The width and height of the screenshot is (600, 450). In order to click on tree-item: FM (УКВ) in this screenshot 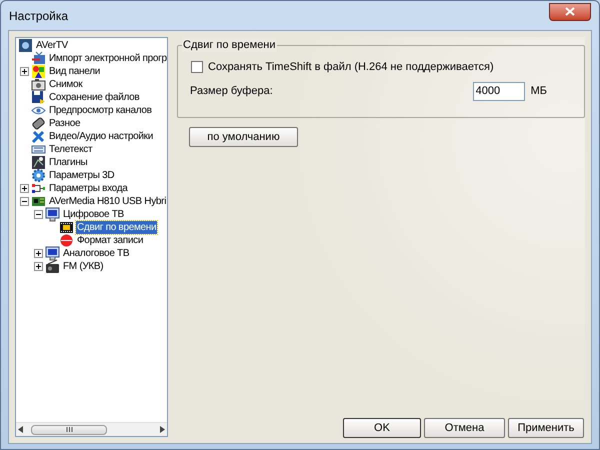, I will do `click(83, 266)`.